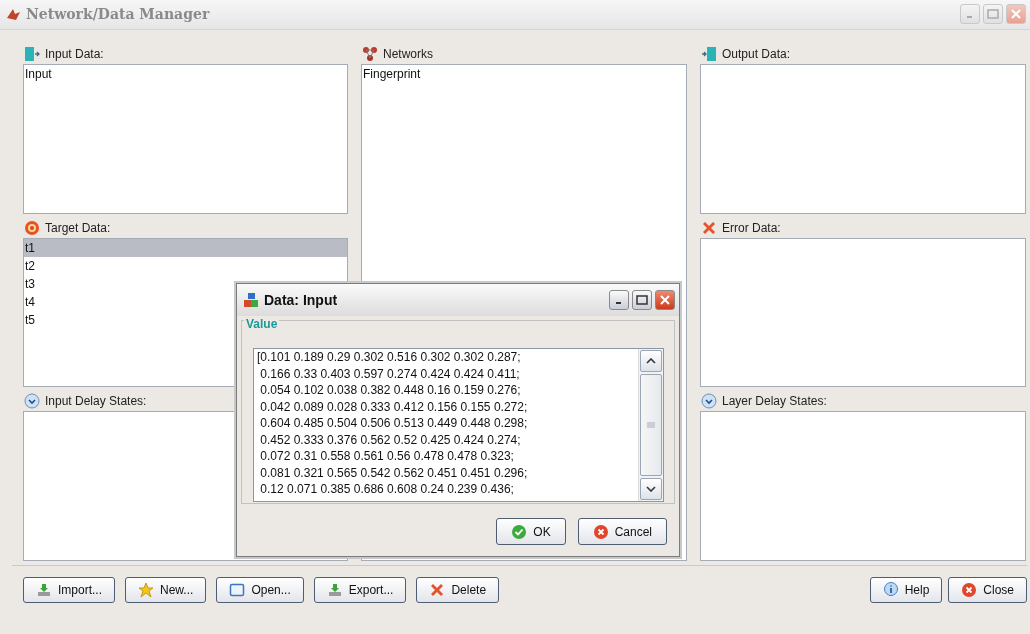  What do you see at coordinates (906, 589) in the screenshot?
I see `toolbar-button: Help` at bounding box center [906, 589].